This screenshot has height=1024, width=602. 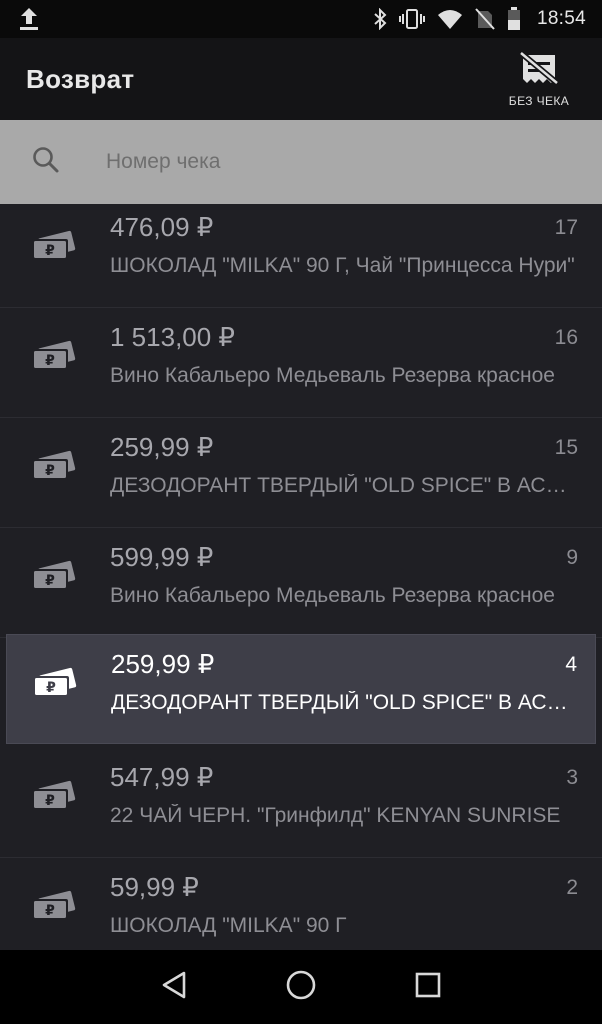 What do you see at coordinates (539, 70) in the screenshot?
I see `receipt-off-icon` at bounding box center [539, 70].